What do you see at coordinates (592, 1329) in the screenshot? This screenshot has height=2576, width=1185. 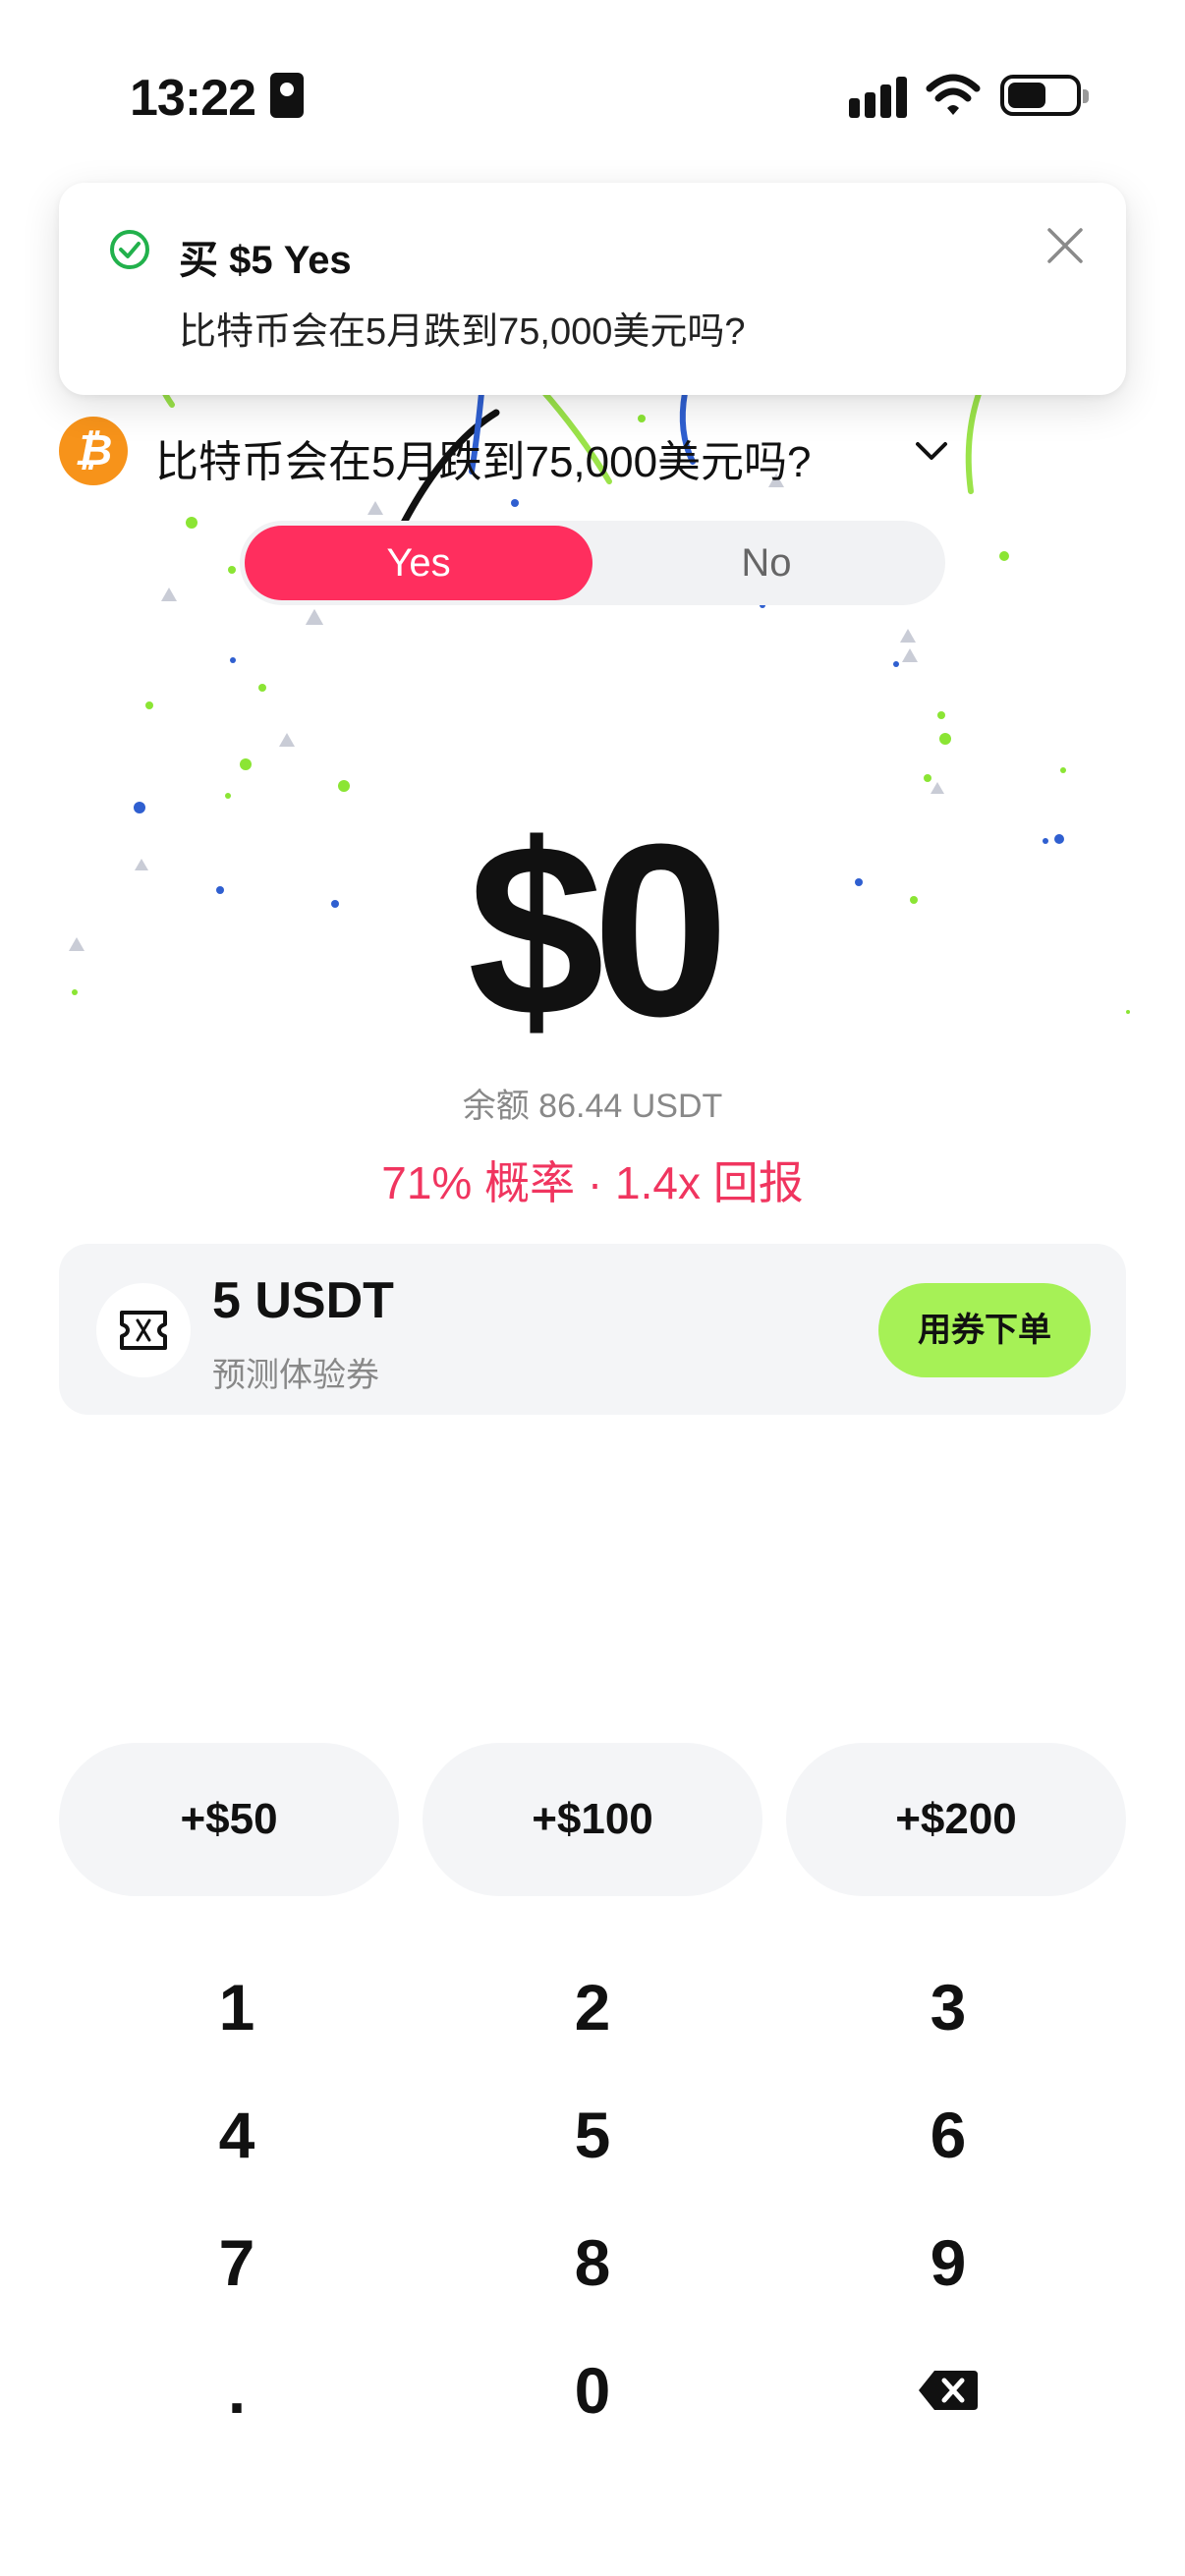 I see `voucher-card: 5 USDT 预测体验券 用券下单` at bounding box center [592, 1329].